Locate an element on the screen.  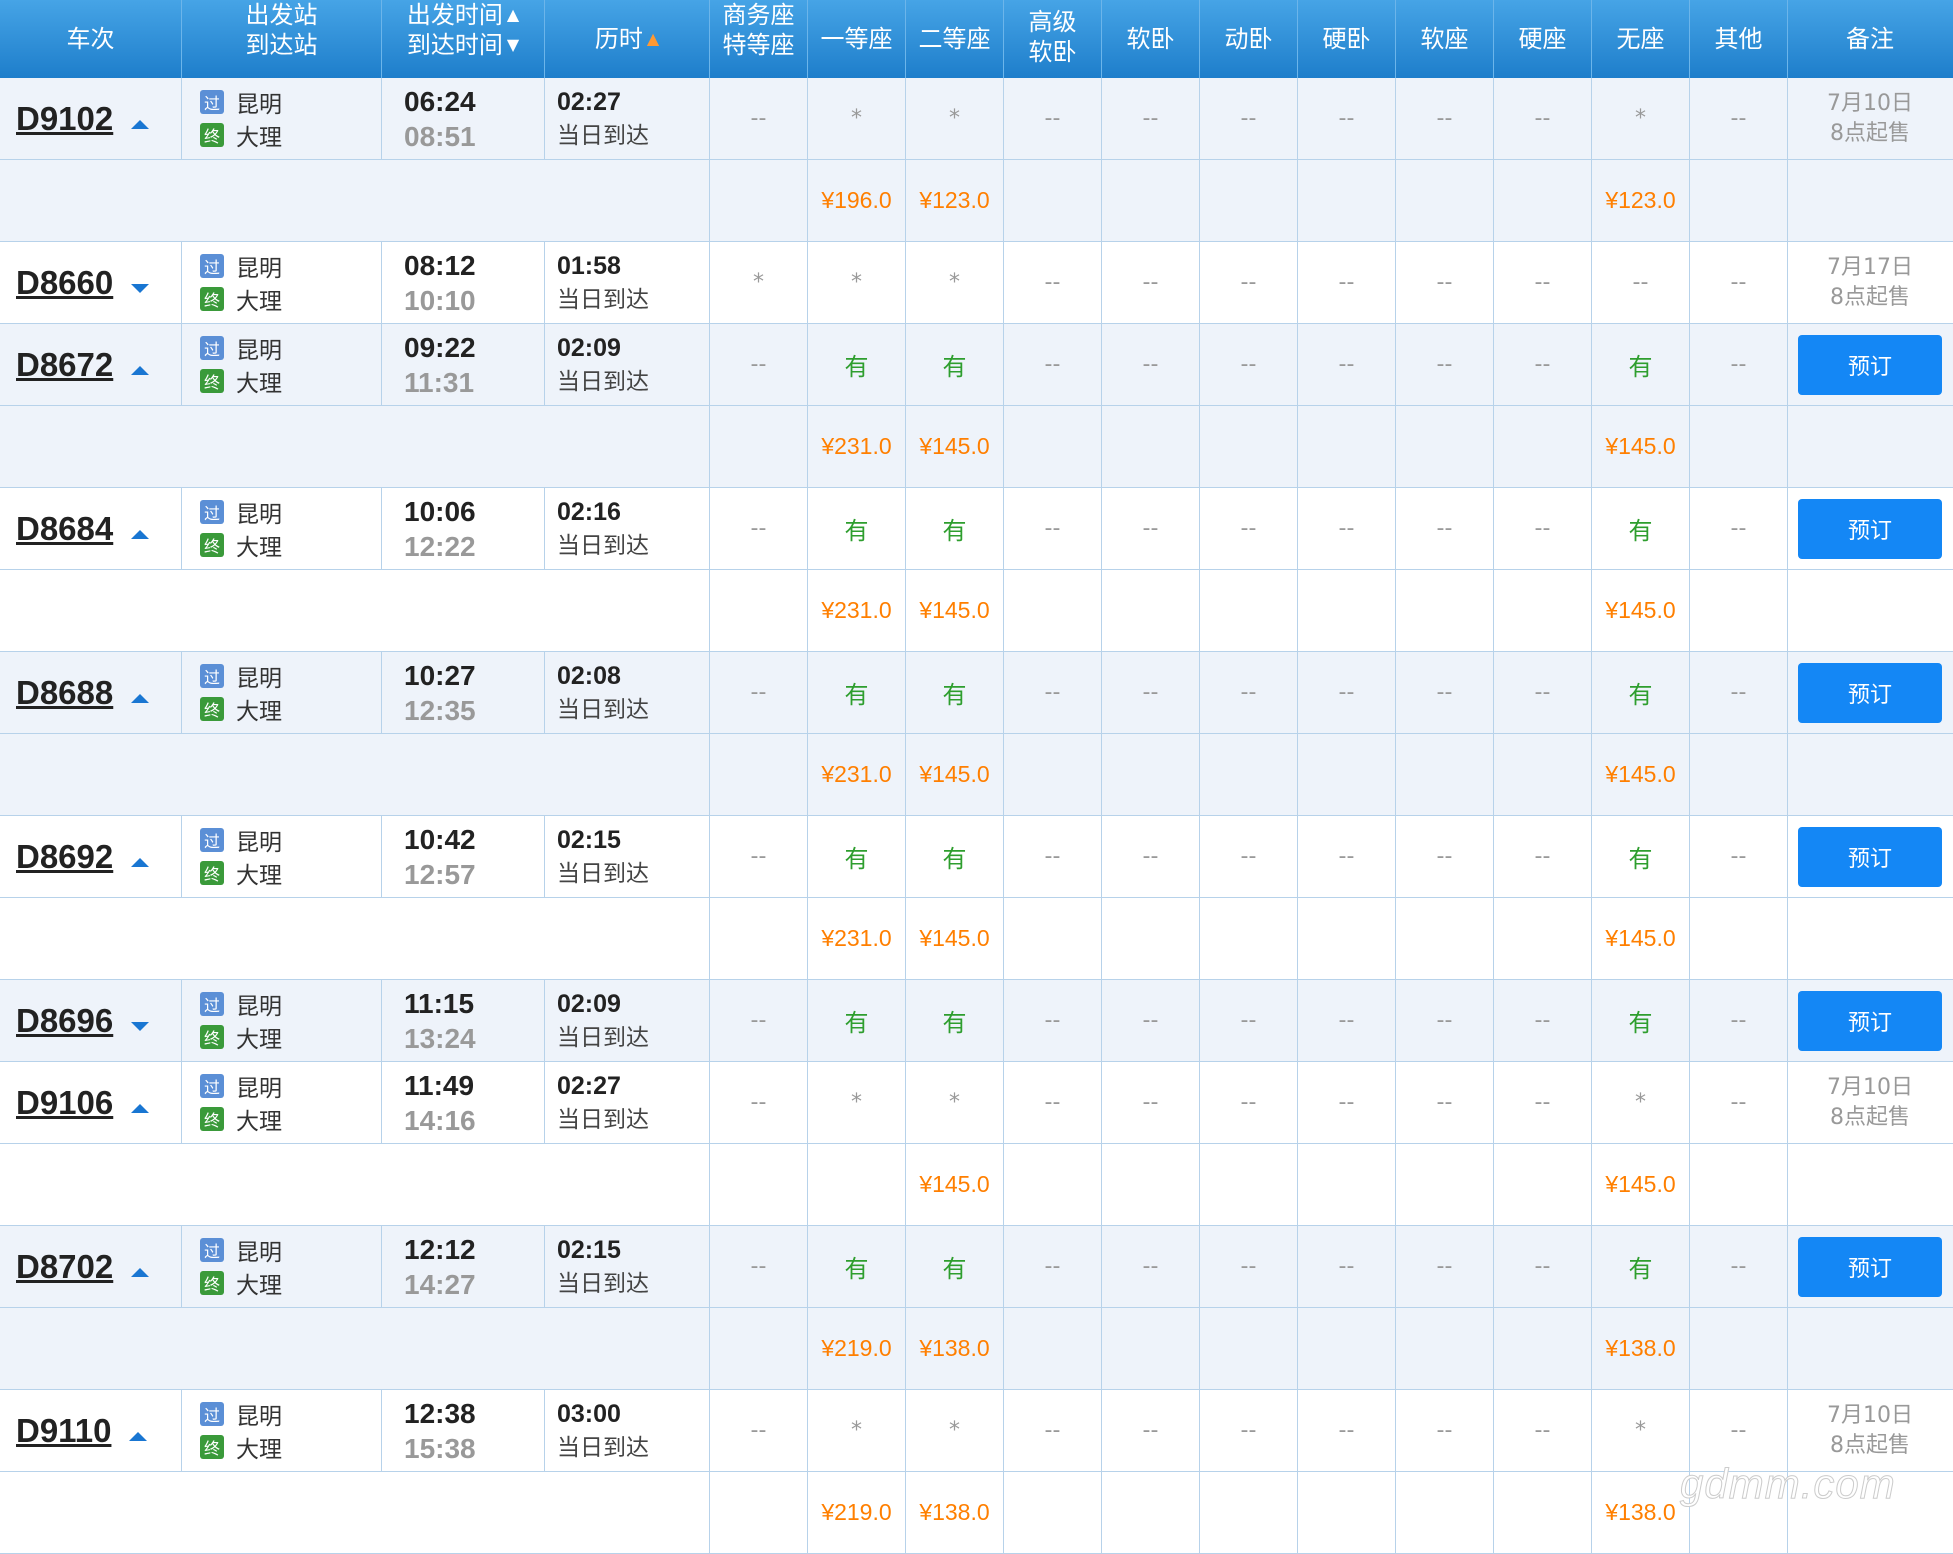
seat-availability: * is located at coordinates (856, 1430).